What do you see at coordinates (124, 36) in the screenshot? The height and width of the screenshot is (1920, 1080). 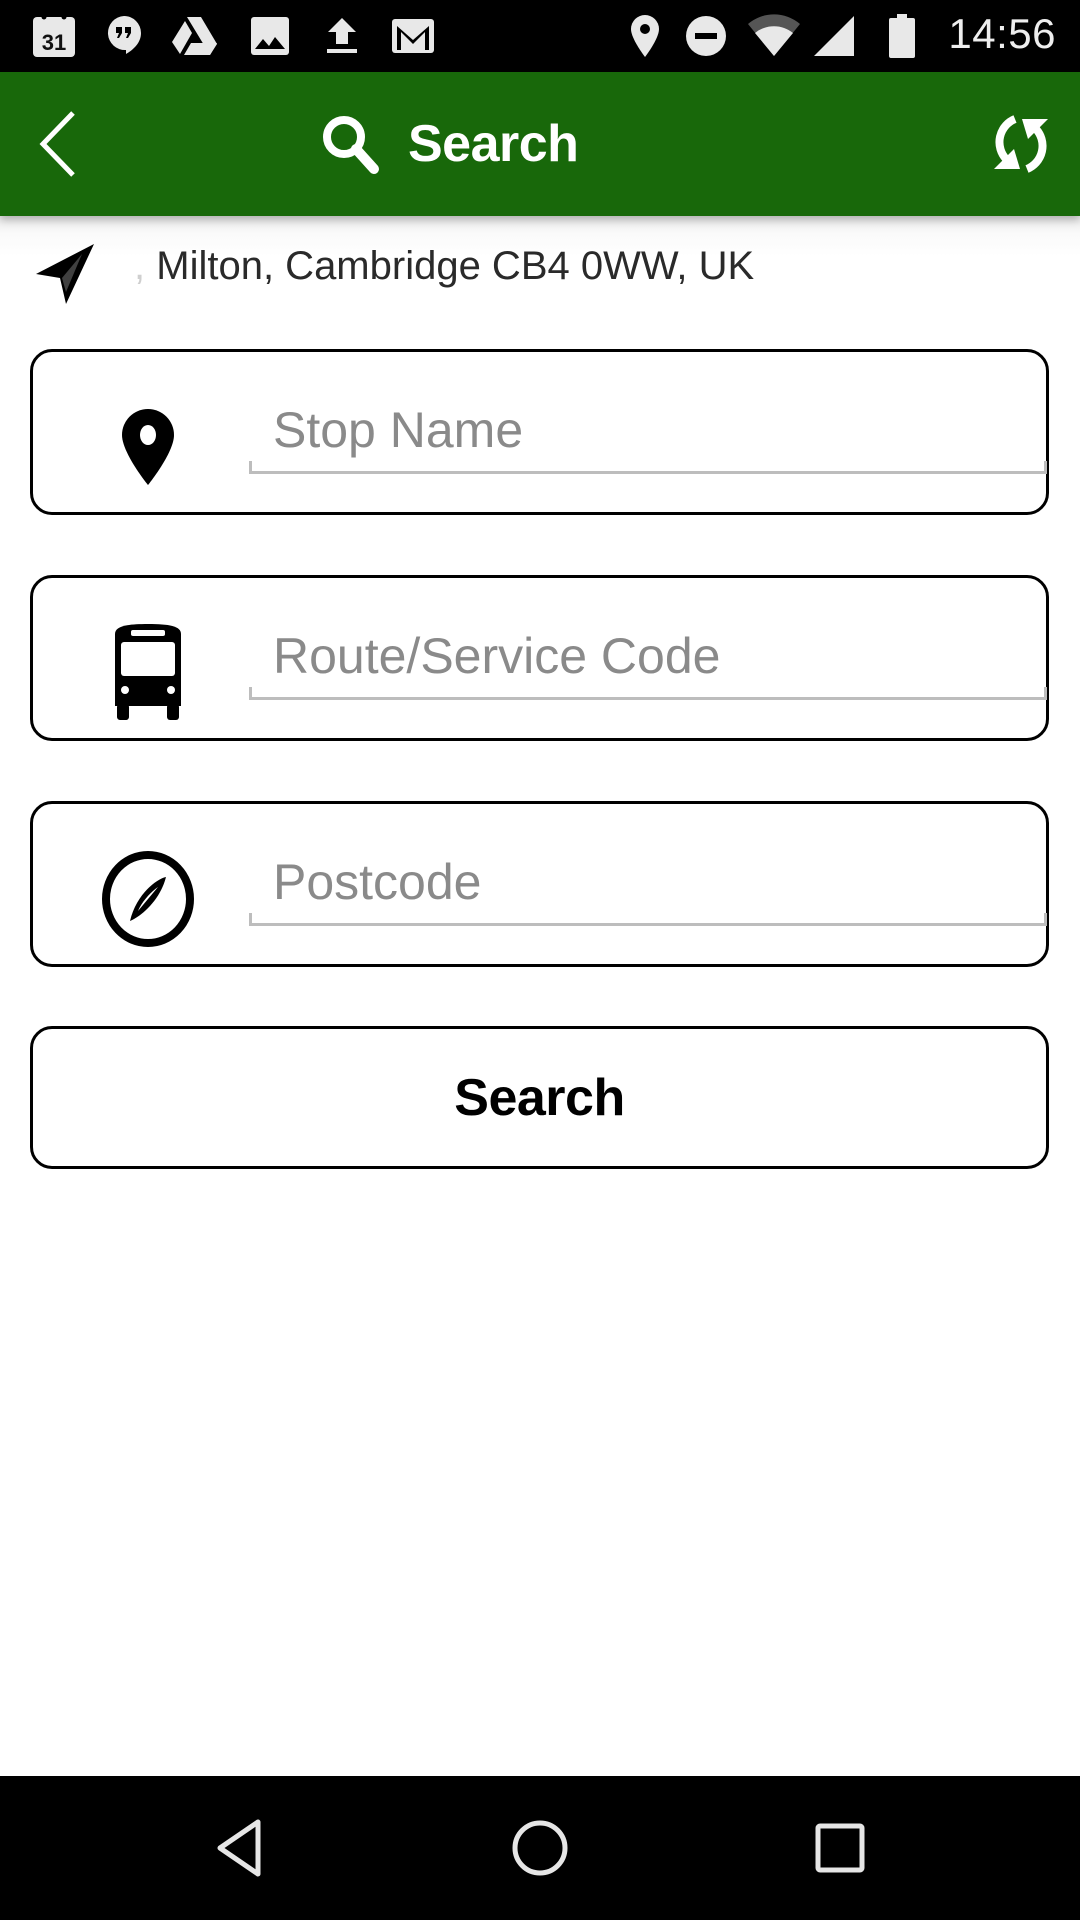 I see `hangouts-icon` at bounding box center [124, 36].